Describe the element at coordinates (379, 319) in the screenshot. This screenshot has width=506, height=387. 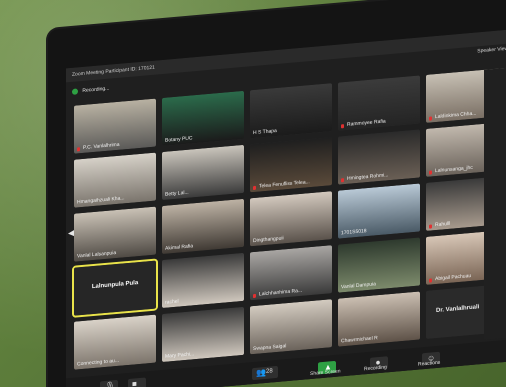
I see `participant-tile: Chawrmichael R` at that location.